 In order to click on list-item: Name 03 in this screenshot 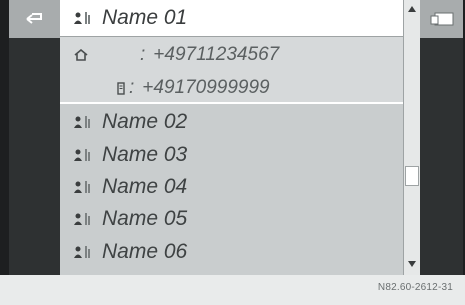, I will do `click(231, 155)`.